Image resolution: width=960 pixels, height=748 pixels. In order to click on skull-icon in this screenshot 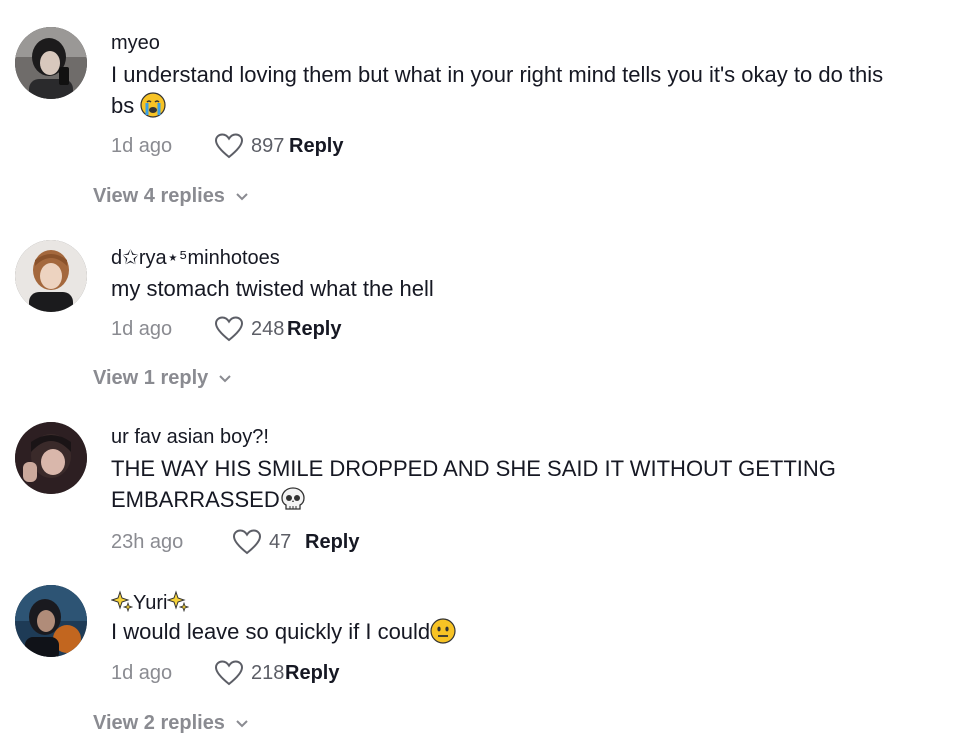, I will do `click(293, 499)`.